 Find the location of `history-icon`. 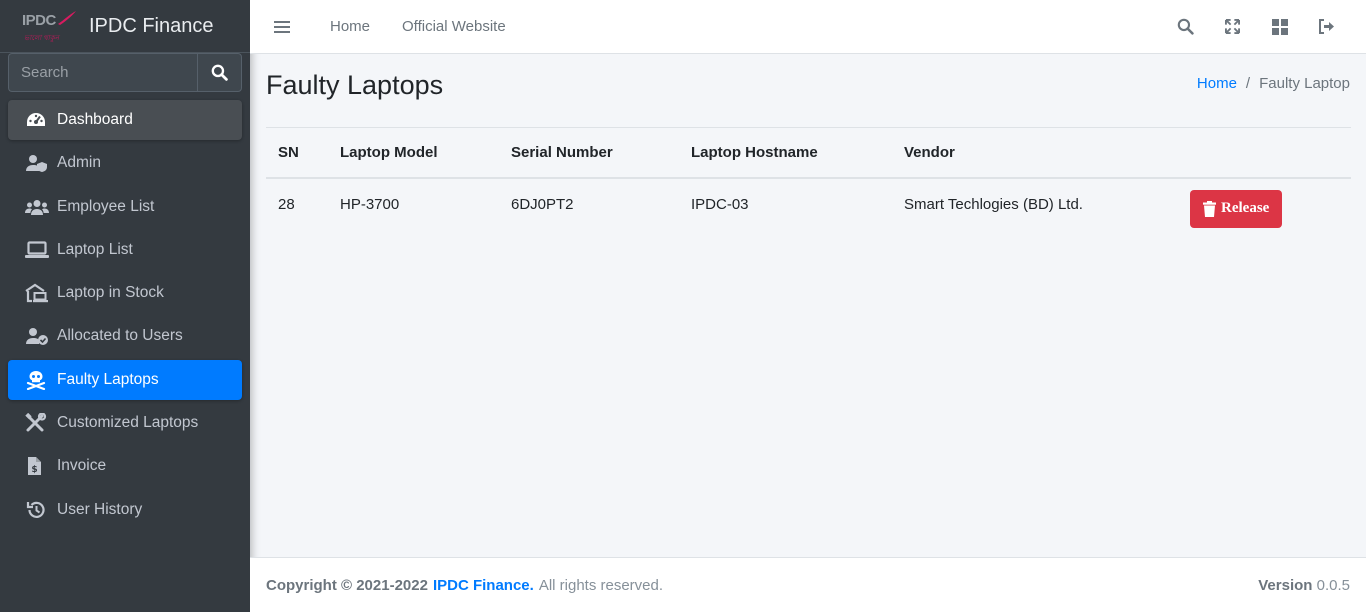

history-icon is located at coordinates (37, 510).